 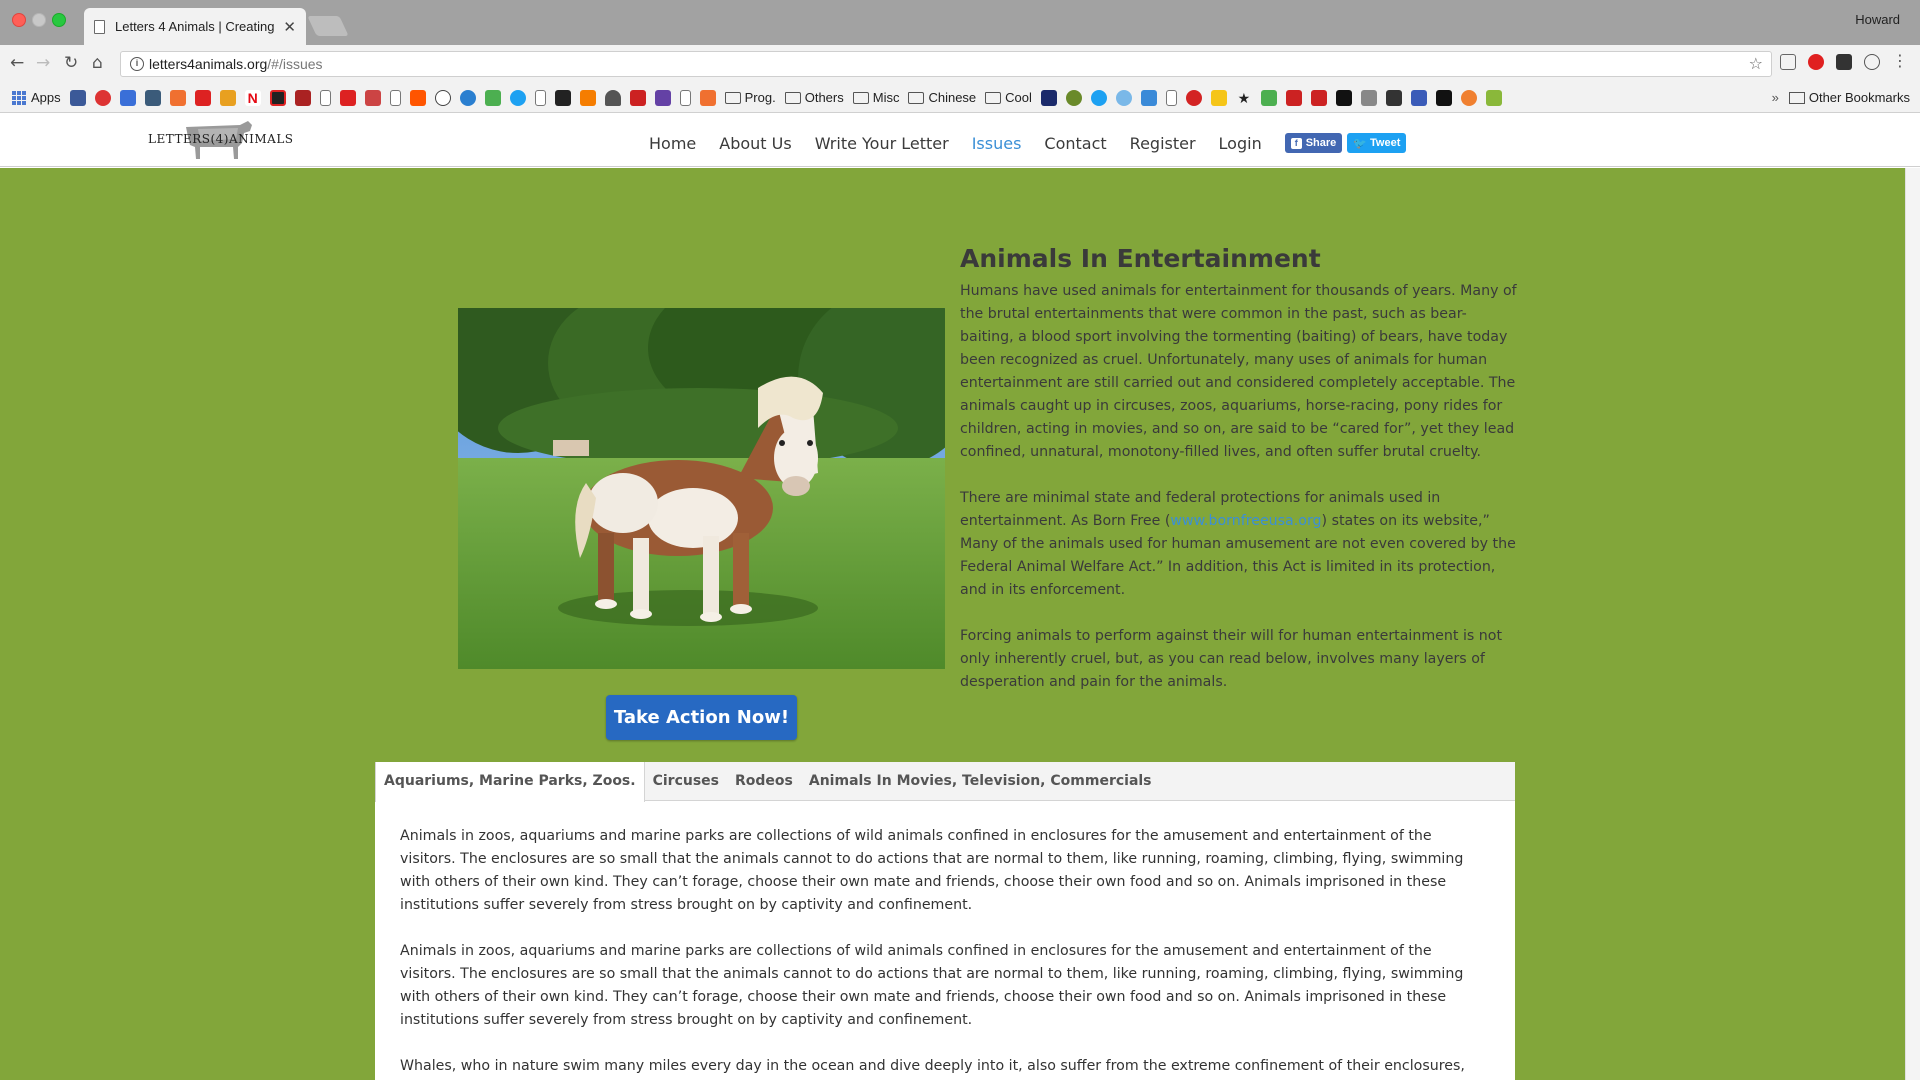 What do you see at coordinates (612, 97) in the screenshot?
I see `bookmark-person` at bounding box center [612, 97].